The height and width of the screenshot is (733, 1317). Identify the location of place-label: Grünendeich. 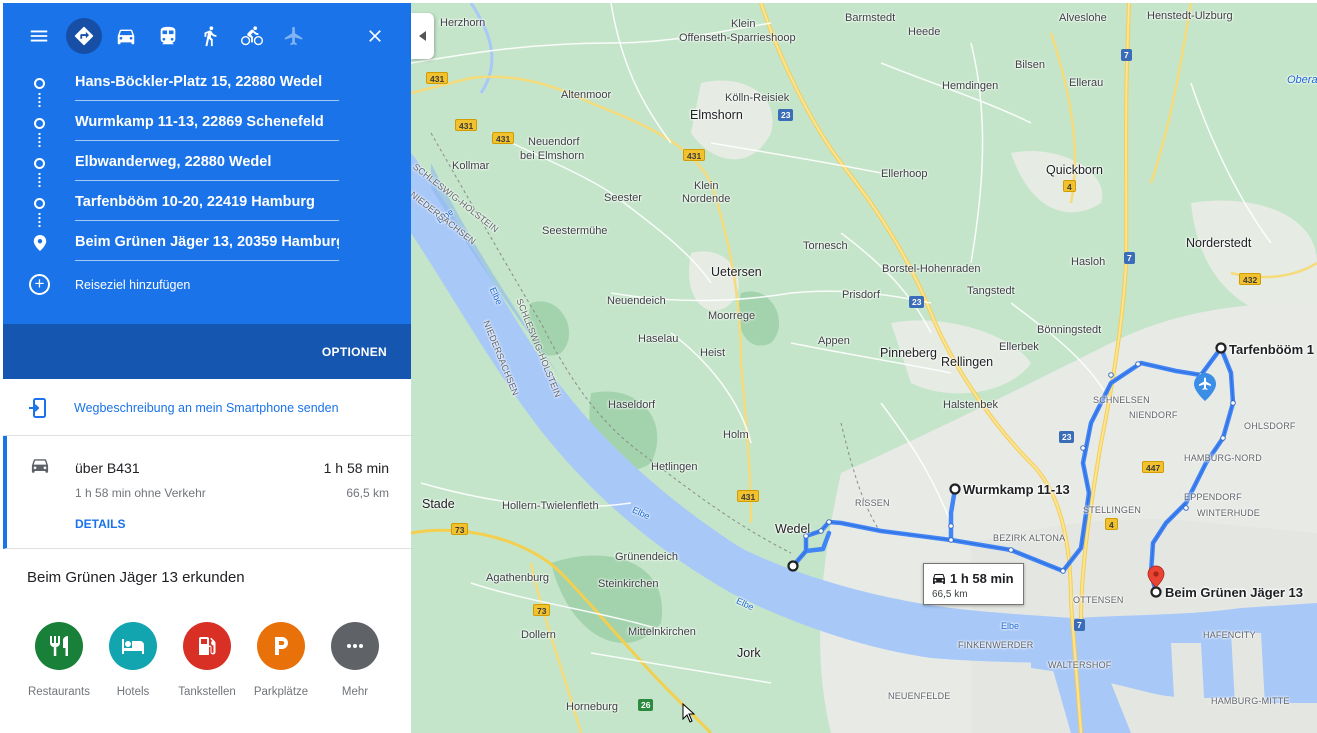
(646, 557).